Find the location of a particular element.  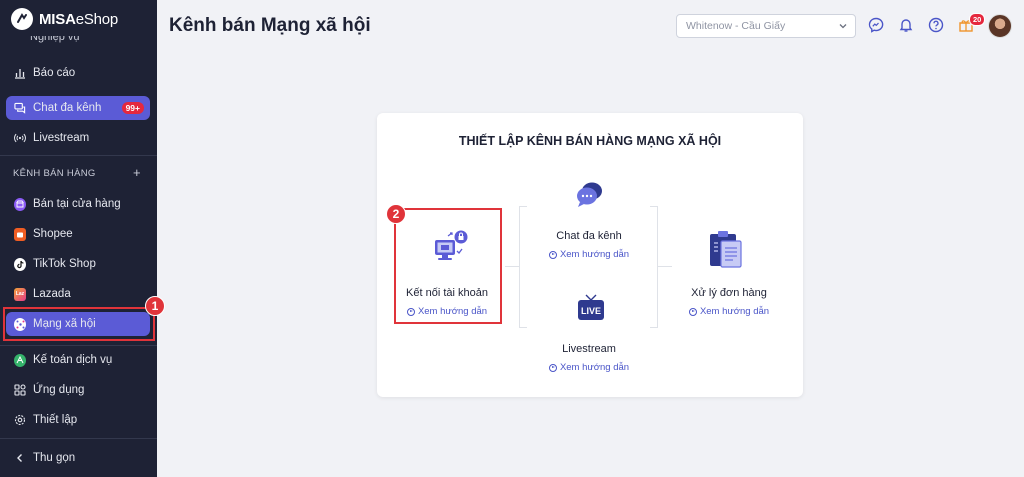

guide-link-livestream: Xem hướng dẫn is located at coordinates (589, 367).